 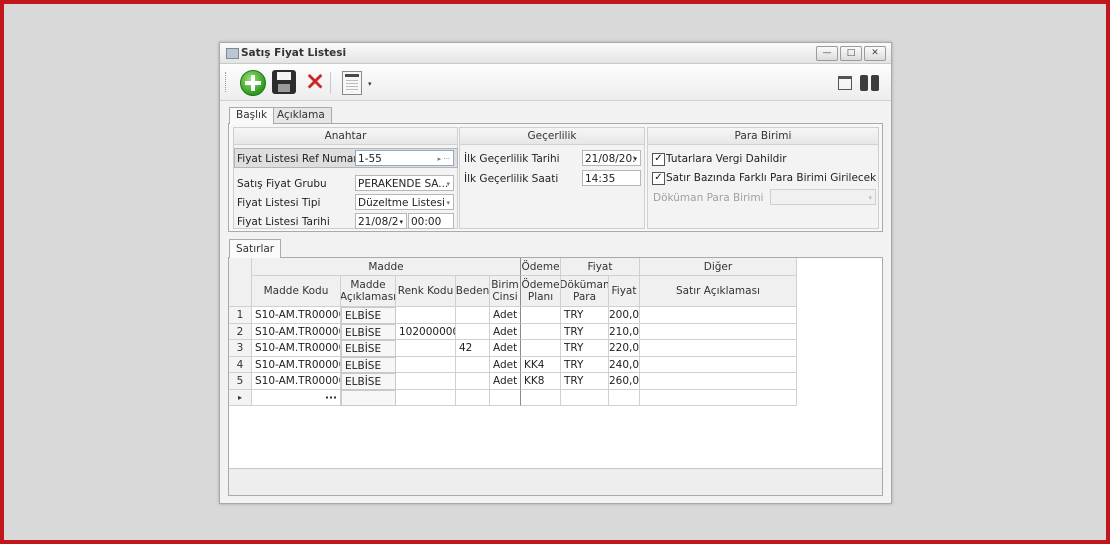 I want to click on col-odeme-plani: Ödeme Planı, so click(x=541, y=291).